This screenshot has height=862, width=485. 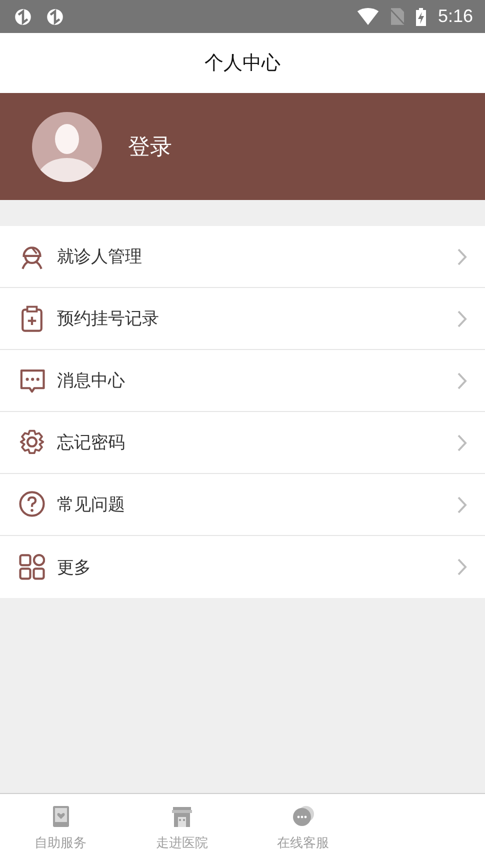 What do you see at coordinates (242, 381) in the screenshot?
I see `menu-item: 消息中心` at bounding box center [242, 381].